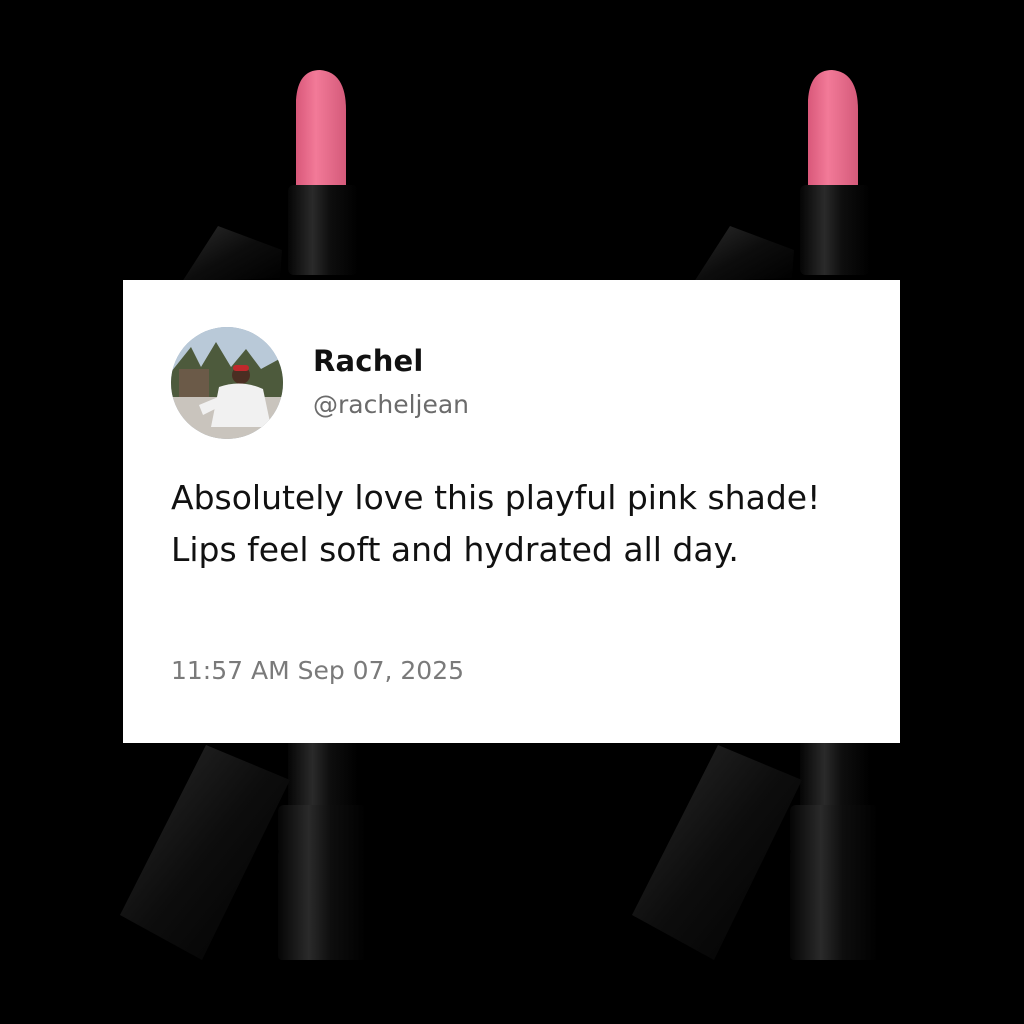 The height and width of the screenshot is (1024, 1024). What do you see at coordinates (227, 383) in the screenshot?
I see `avatar` at bounding box center [227, 383].